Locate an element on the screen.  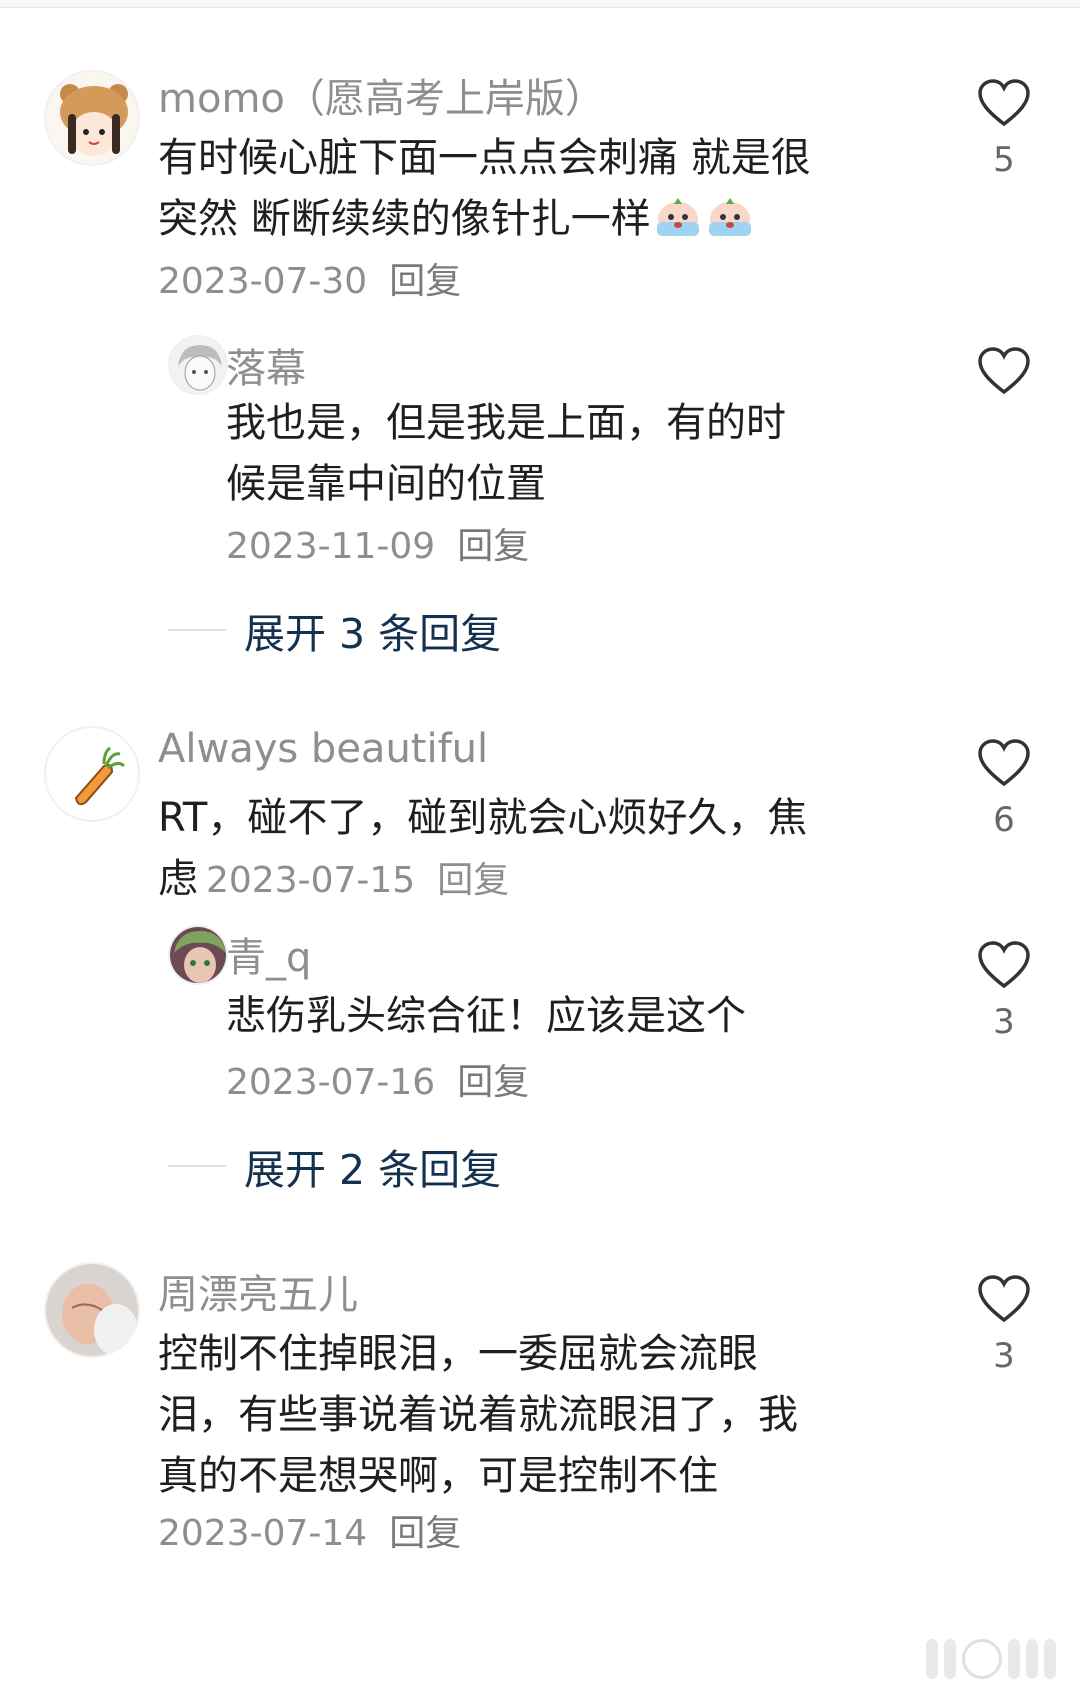
comment-username: momo（愿高考上岸版） is located at coordinates (381, 95).